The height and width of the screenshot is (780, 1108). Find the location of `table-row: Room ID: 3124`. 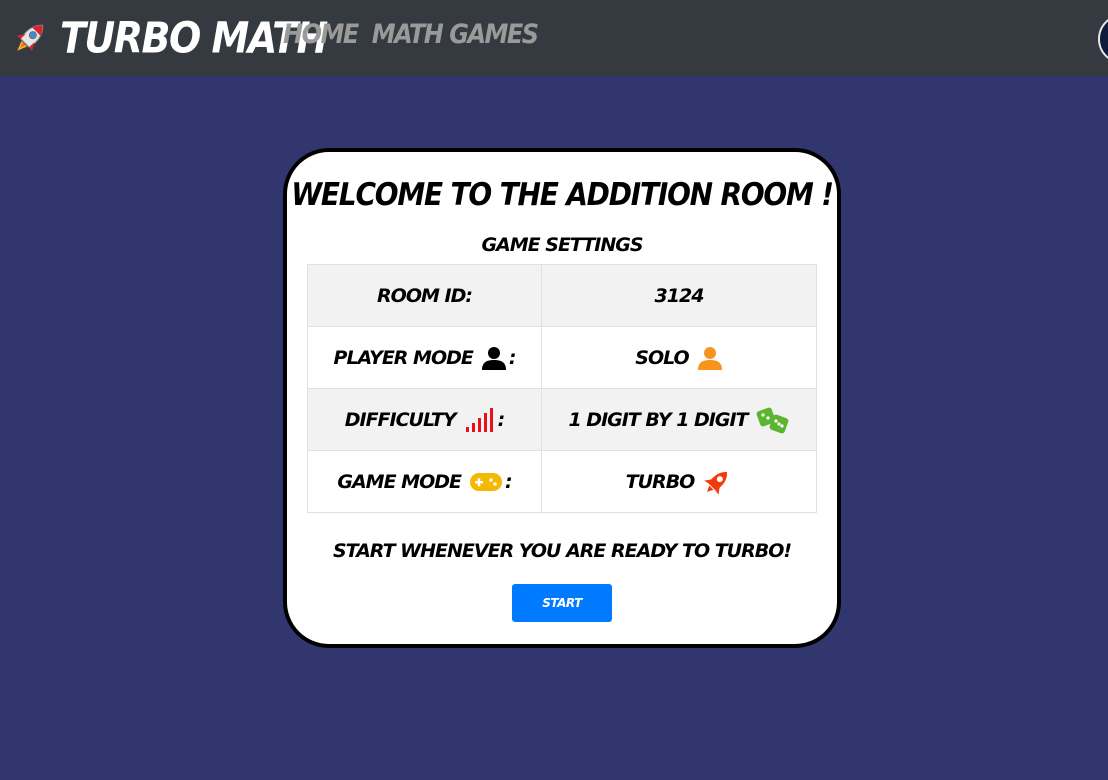

table-row: Room ID: 3124 is located at coordinates (562, 295).